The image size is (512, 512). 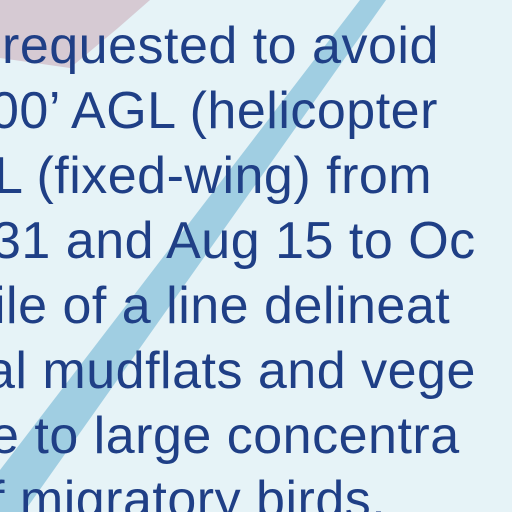 I want to click on advisory-line-1: requested to avoid, so click(x=220, y=46).